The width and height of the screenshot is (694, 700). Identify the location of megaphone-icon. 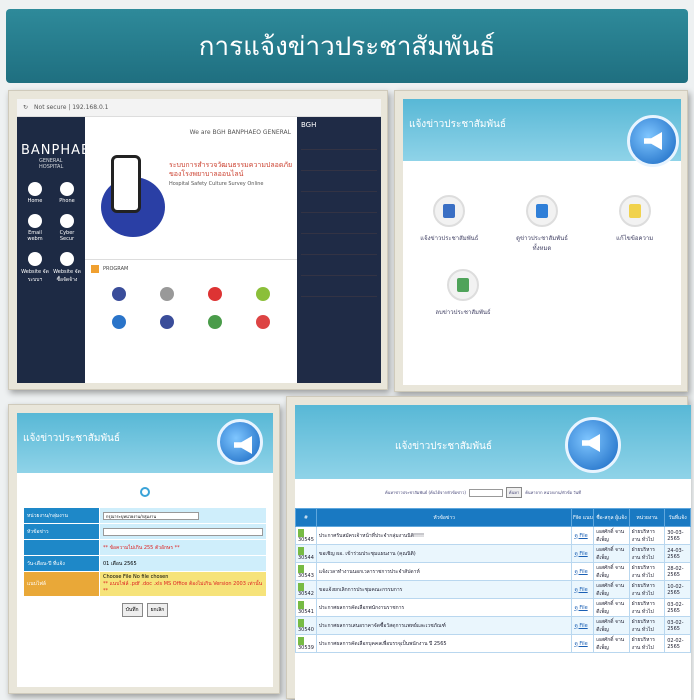
(593, 445).